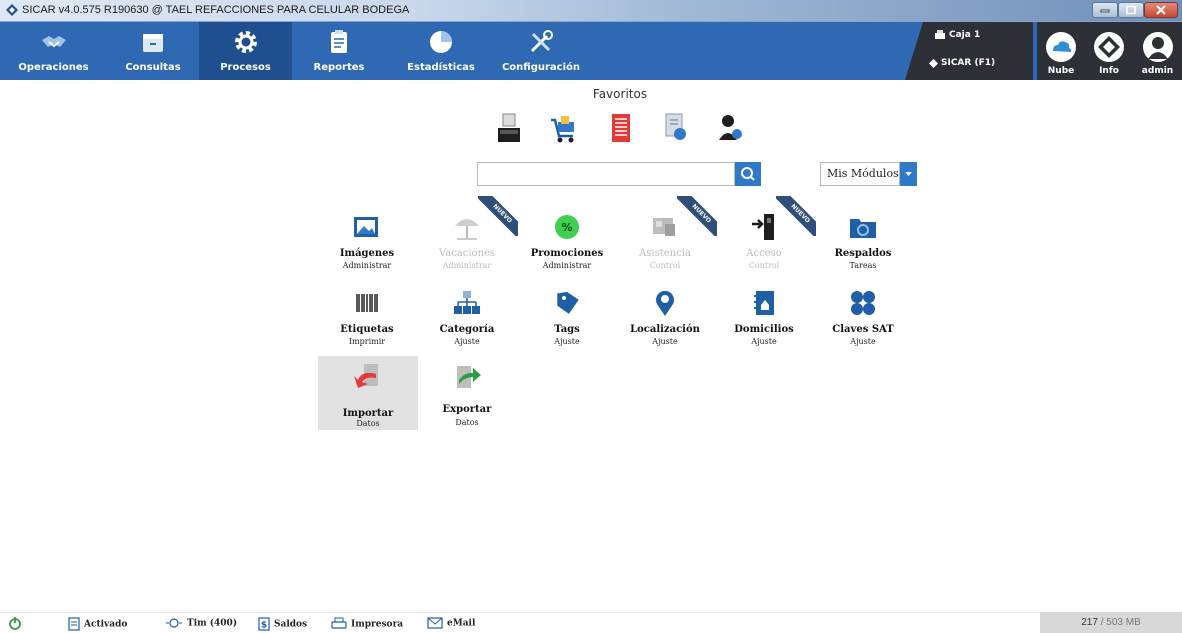 This screenshot has height=633, width=1182. What do you see at coordinates (567, 329) in the screenshot?
I see `module-name: Tags` at bounding box center [567, 329].